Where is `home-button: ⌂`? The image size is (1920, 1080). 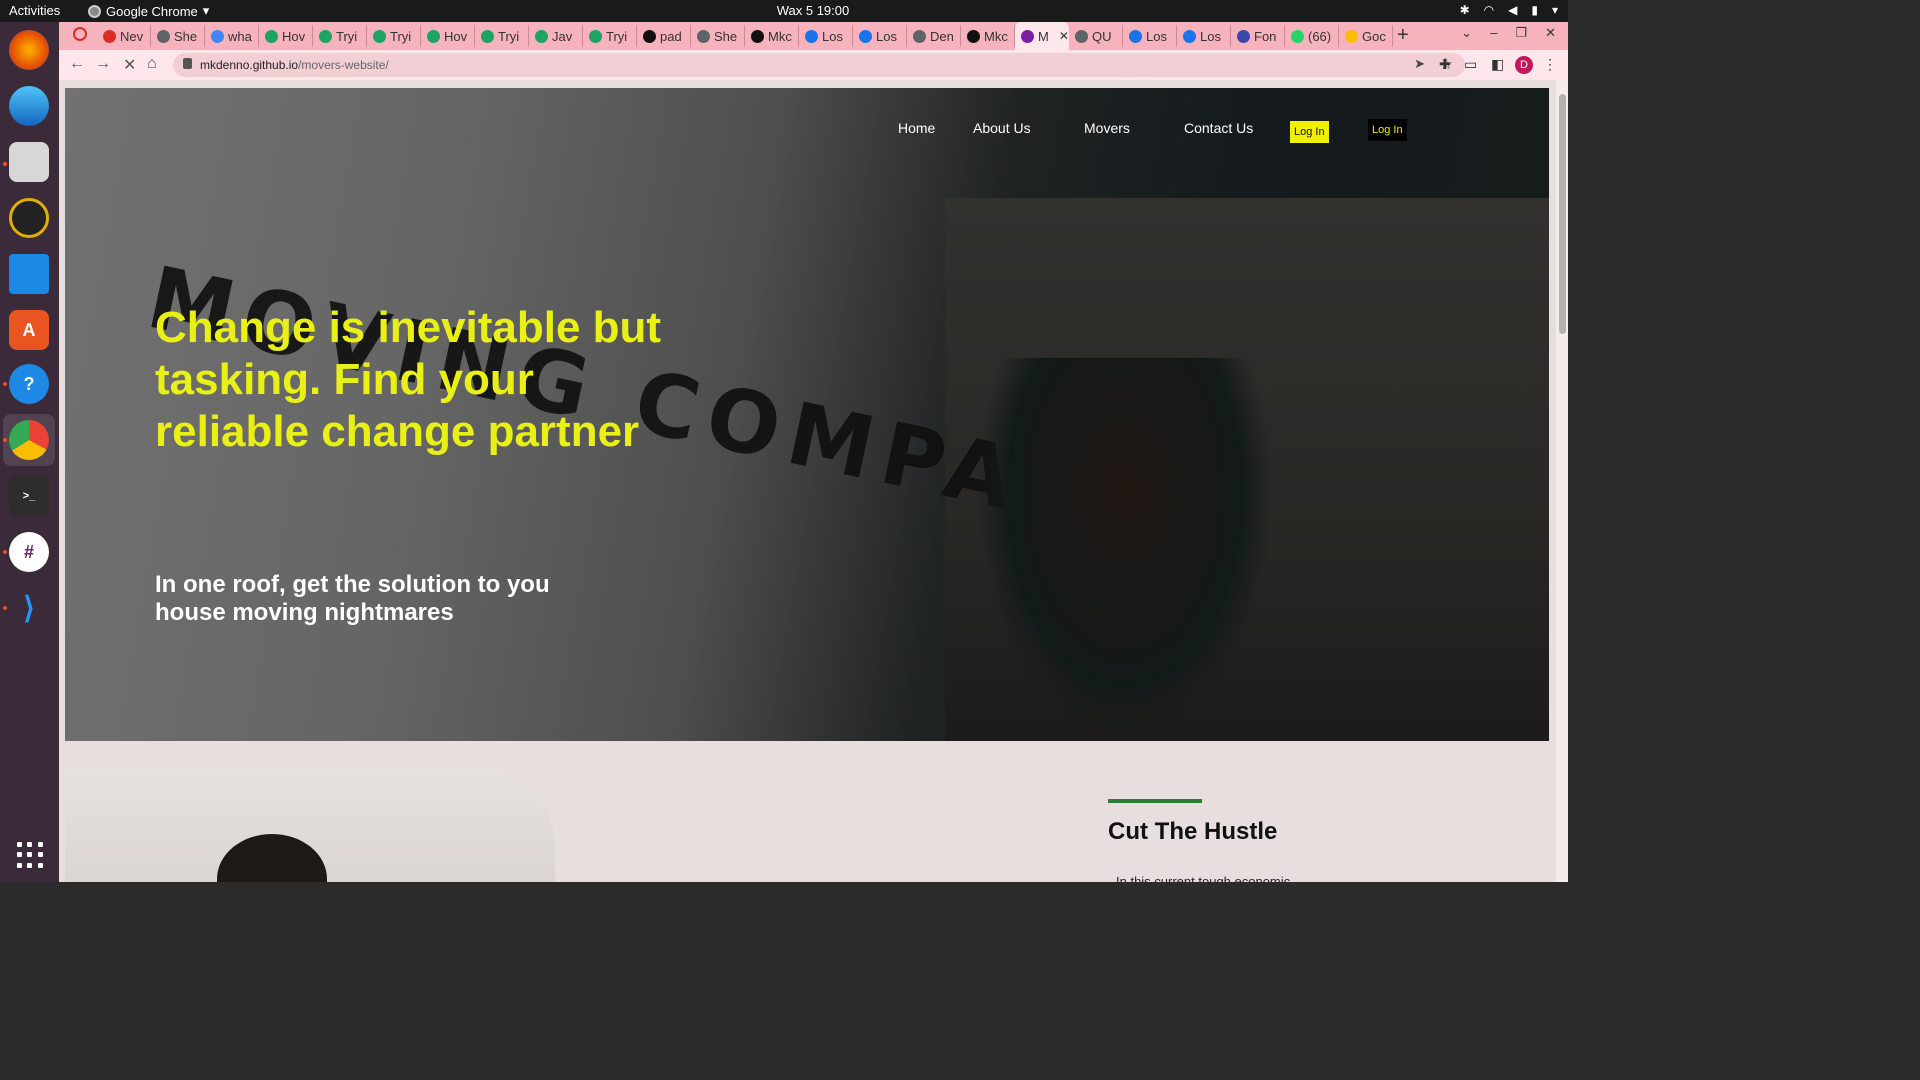 home-button: ⌂ is located at coordinates (152, 64).